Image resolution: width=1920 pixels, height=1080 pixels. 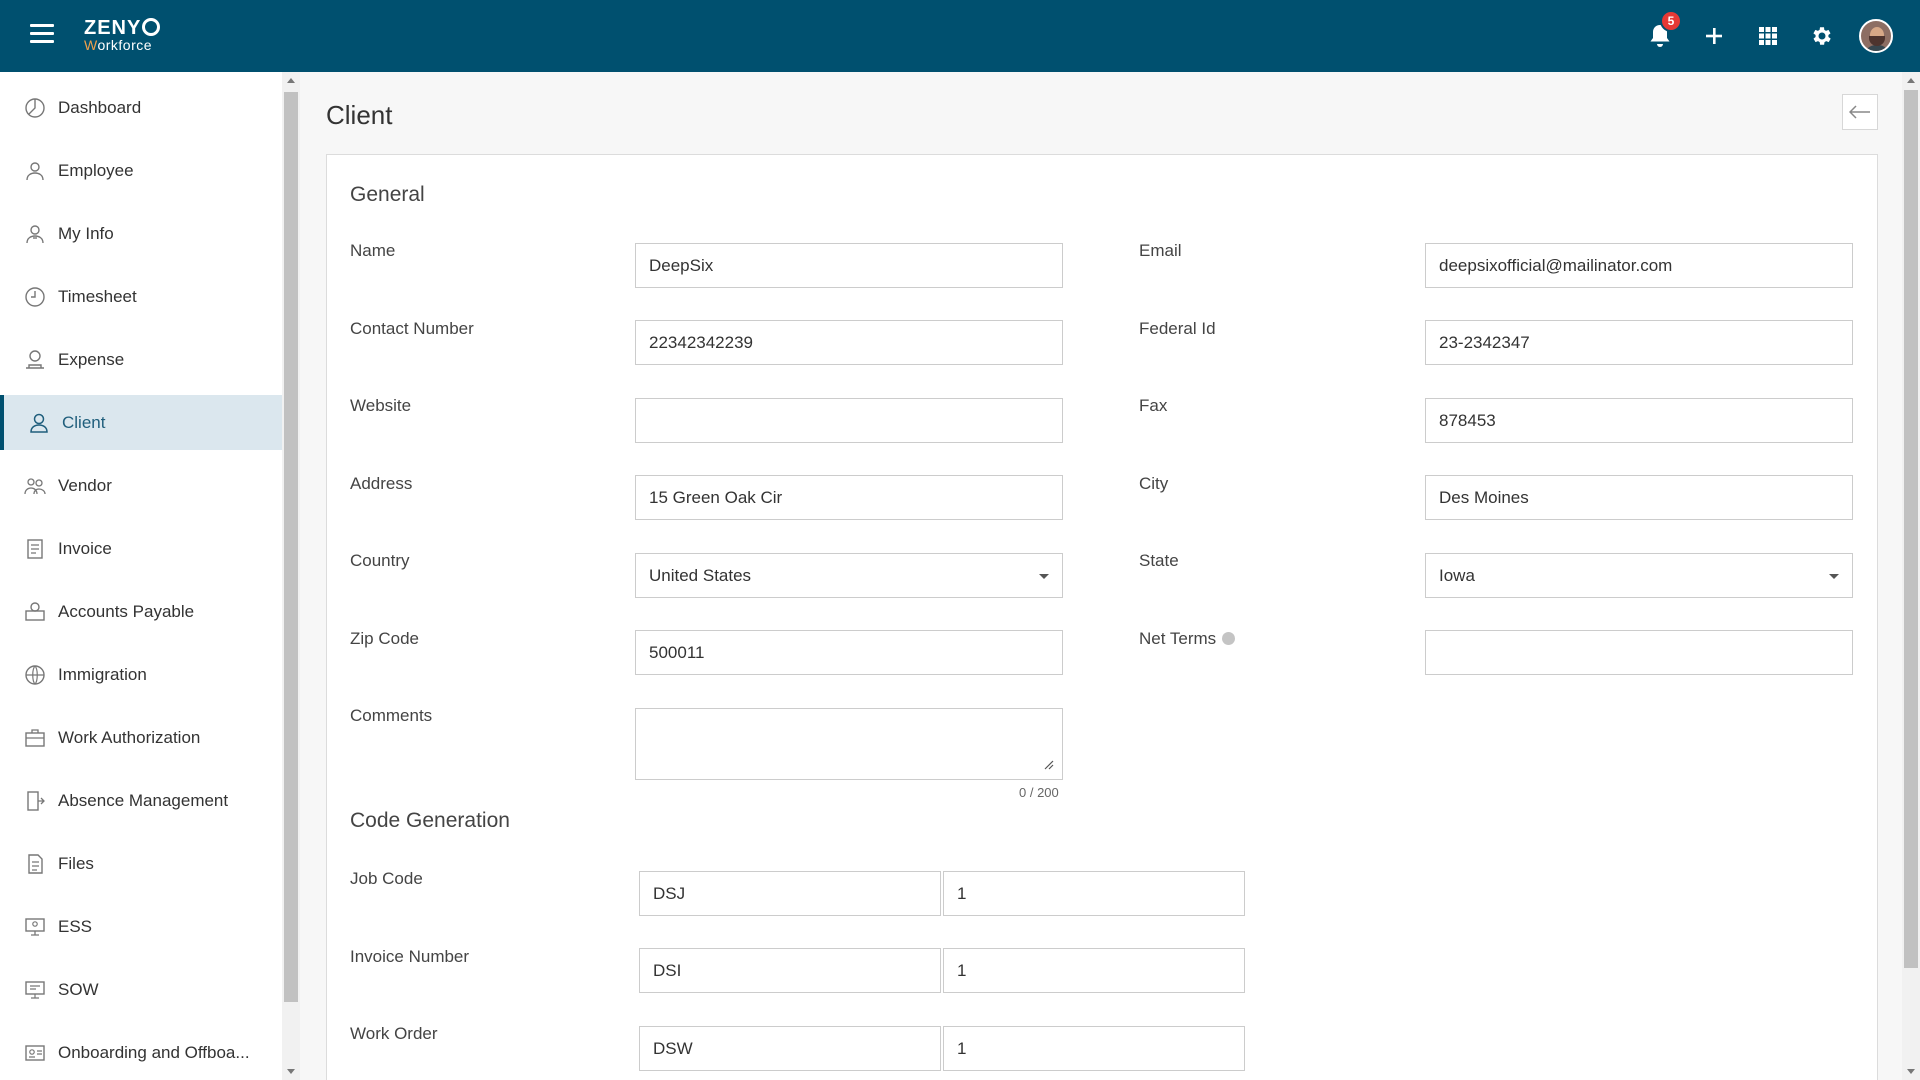 I want to click on apps-grid-icon, so click(x=1768, y=36).